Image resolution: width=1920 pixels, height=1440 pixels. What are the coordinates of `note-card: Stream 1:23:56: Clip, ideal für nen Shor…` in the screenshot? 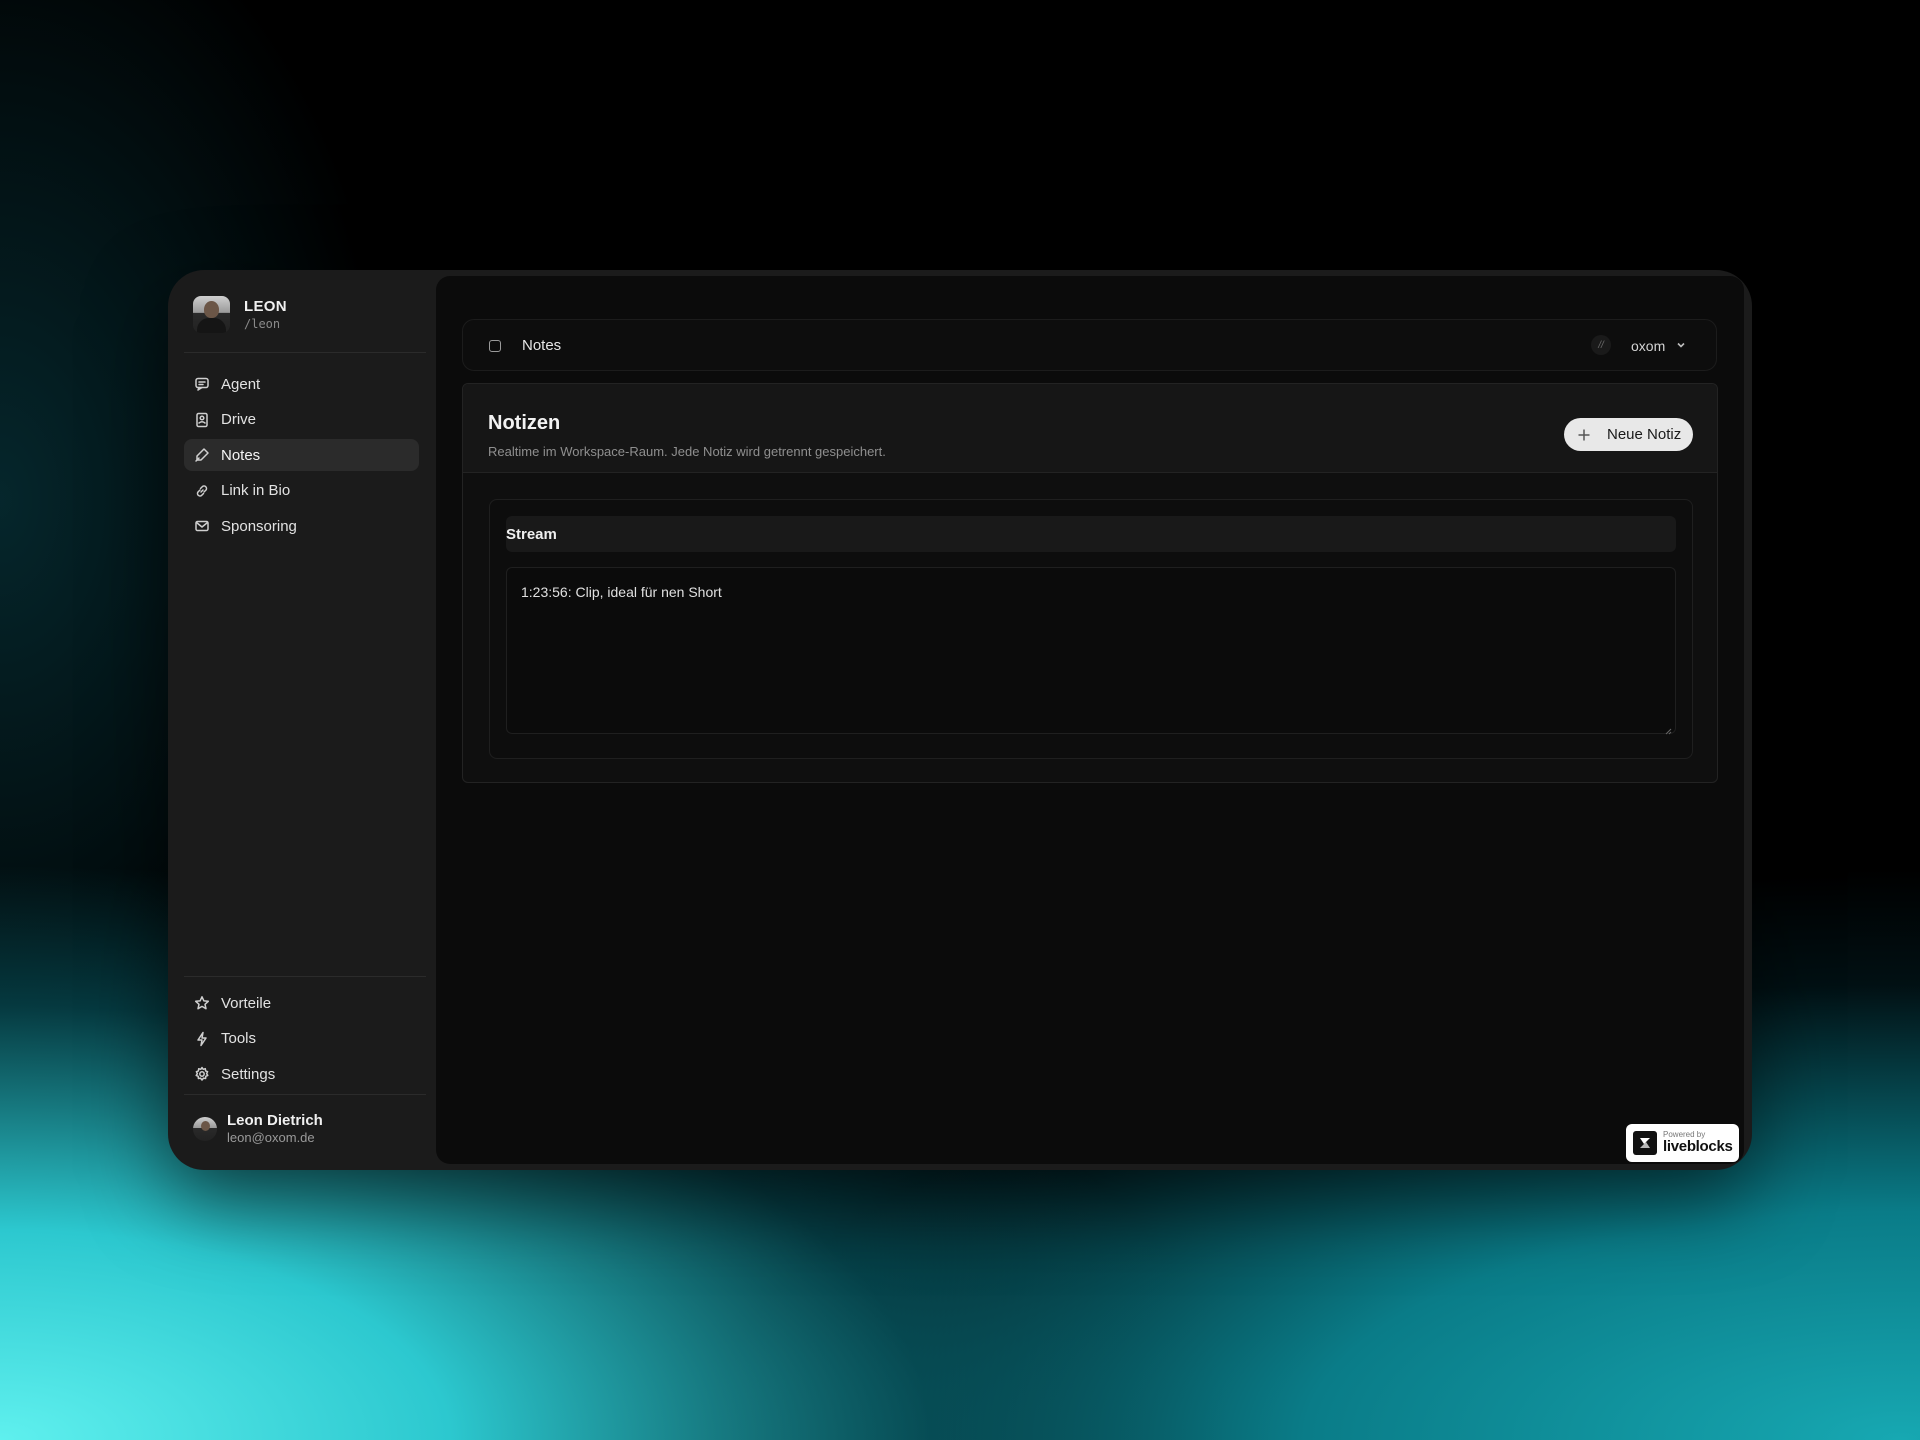 It's located at (1091, 629).